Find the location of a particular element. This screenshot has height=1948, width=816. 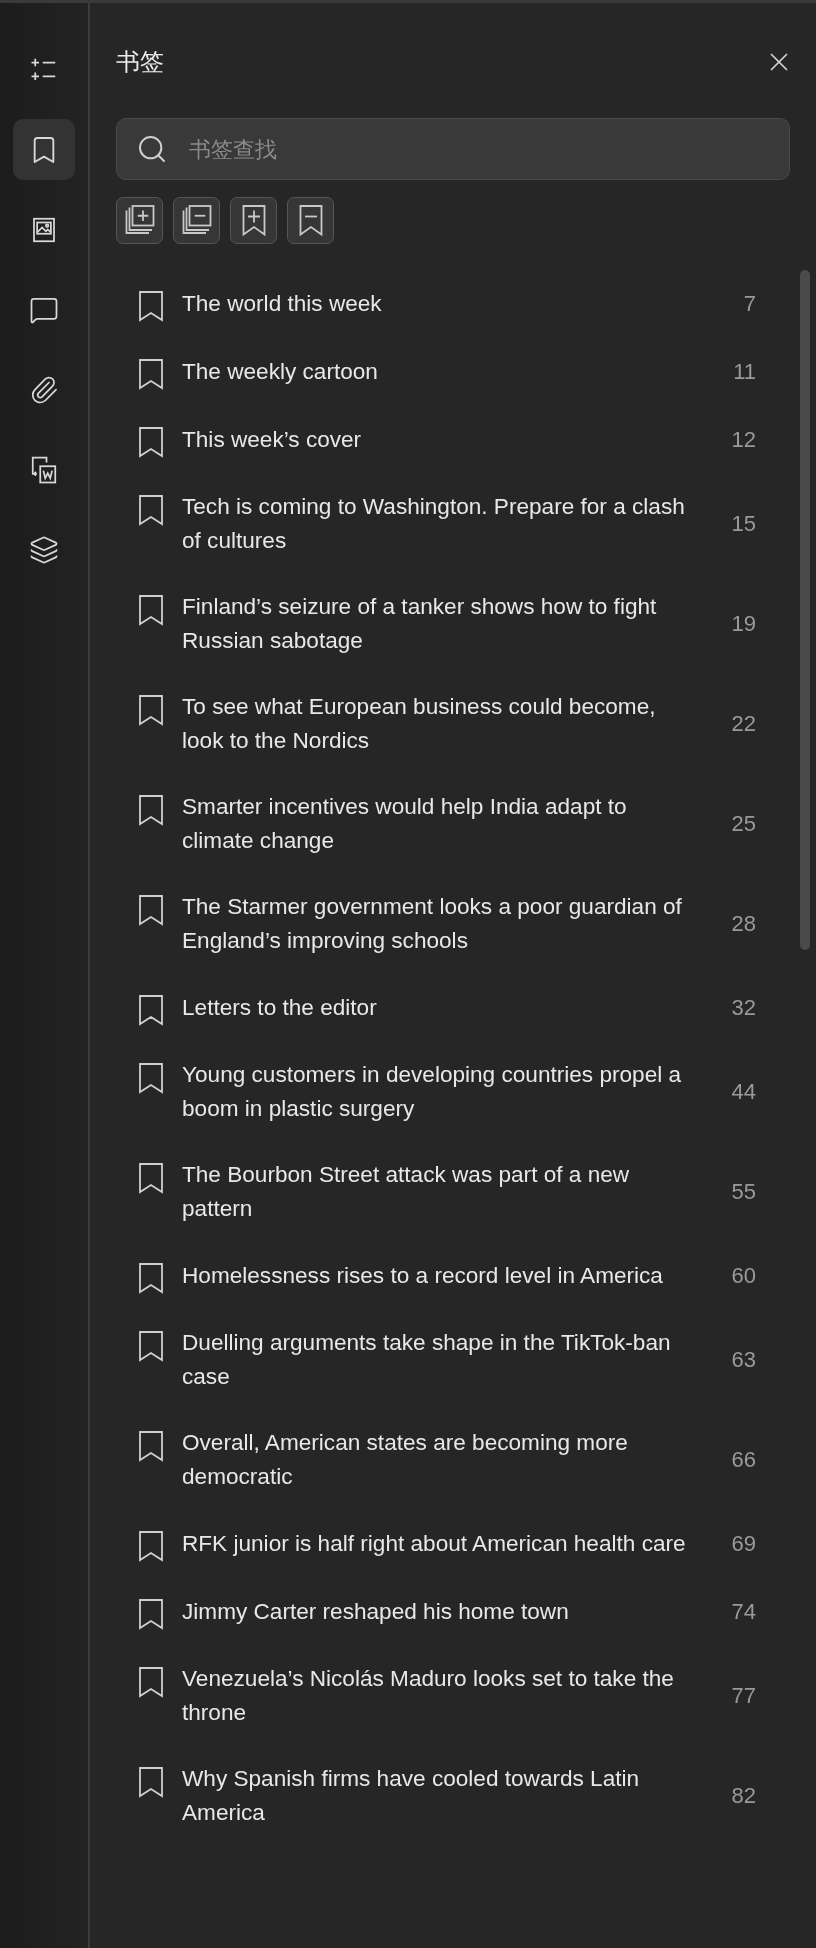

sidebar-tab is located at coordinates (44, 149).